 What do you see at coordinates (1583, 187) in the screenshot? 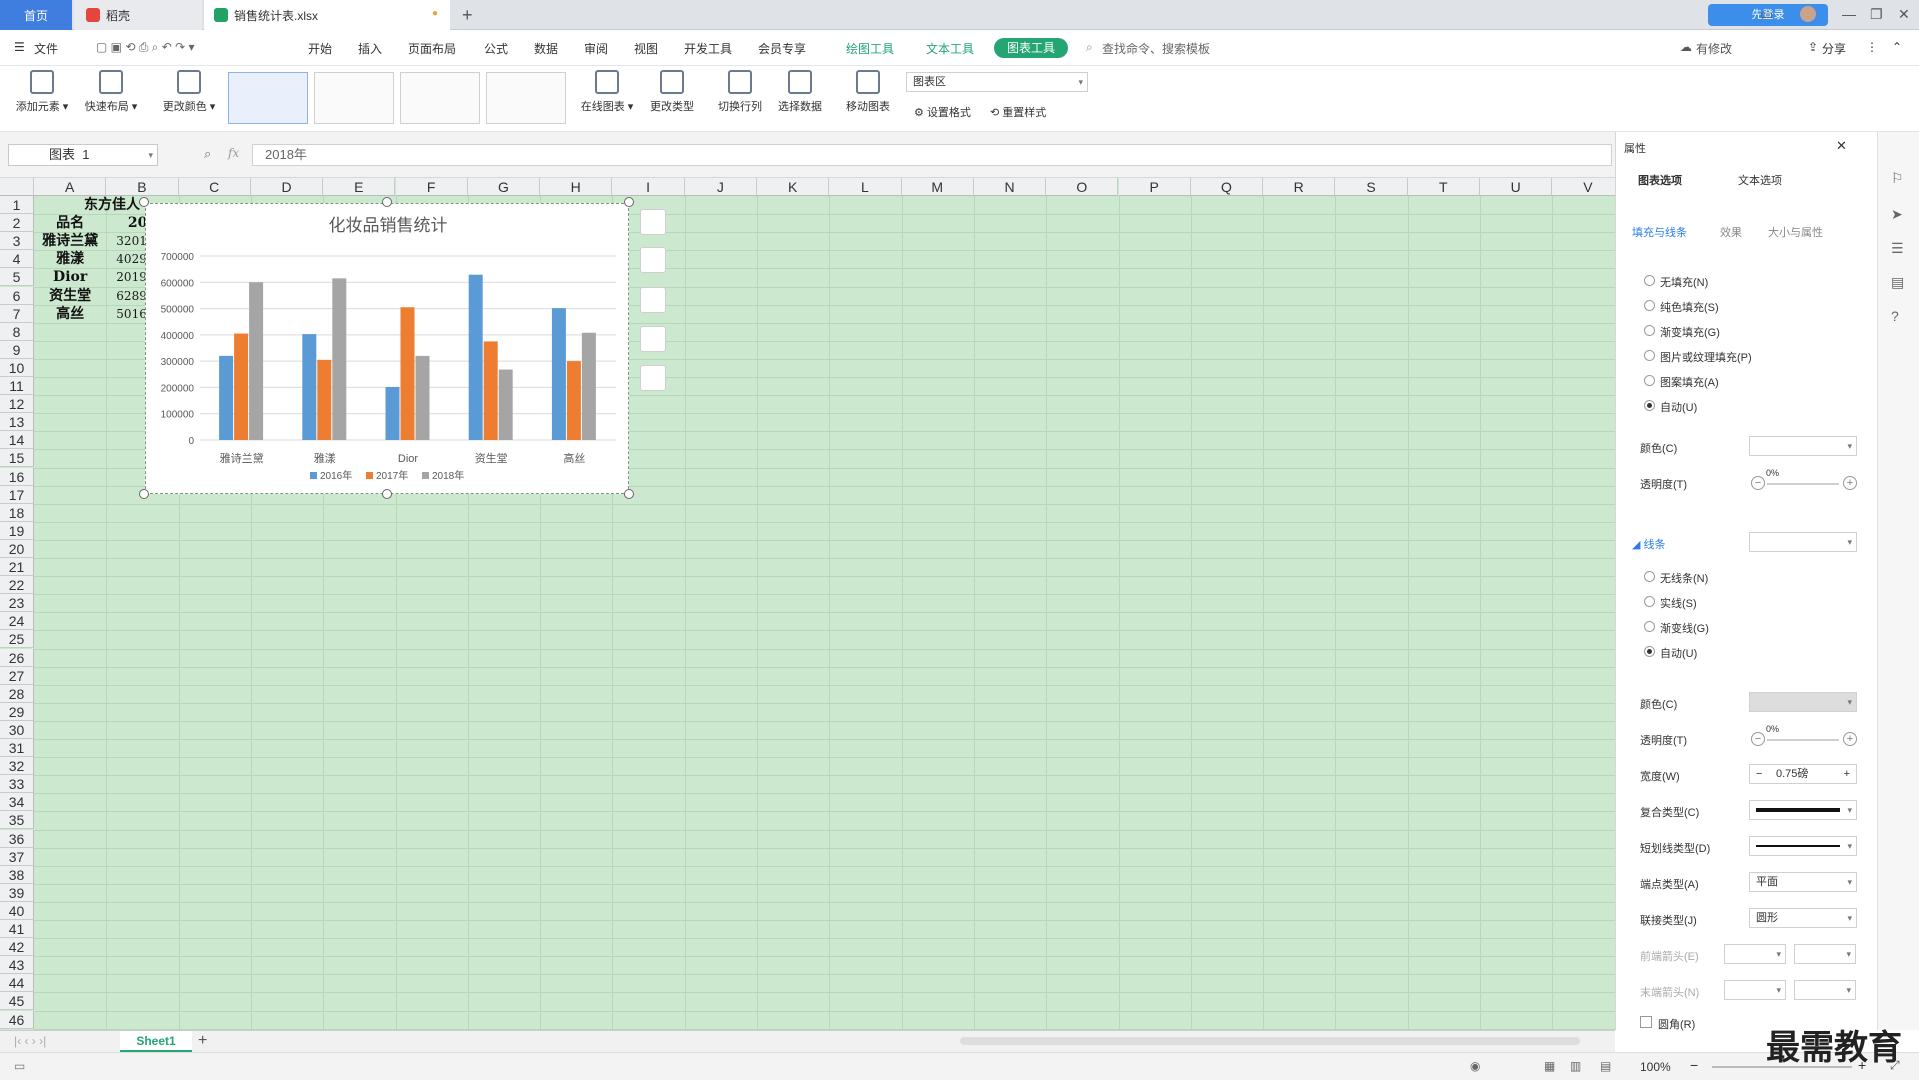
I see `column-header: V` at bounding box center [1583, 187].